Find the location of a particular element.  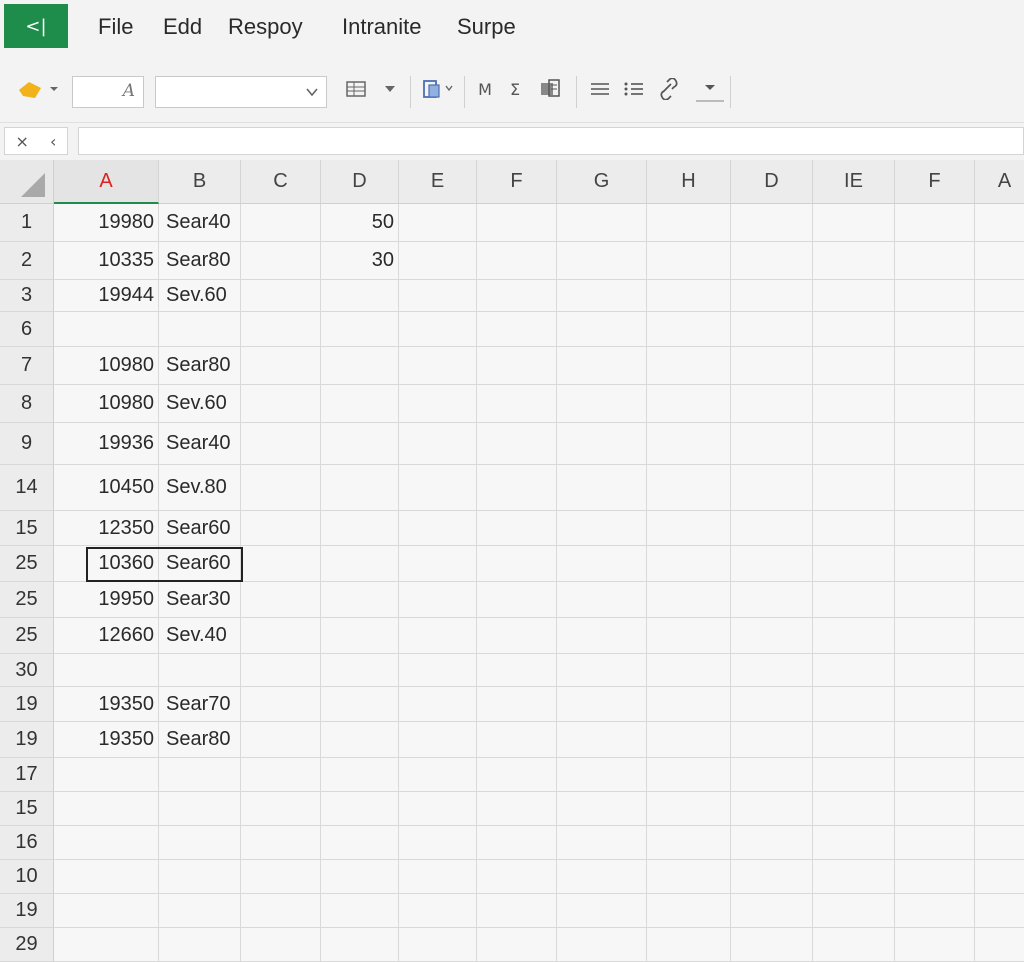

row-header: 30 is located at coordinates (27, 670).